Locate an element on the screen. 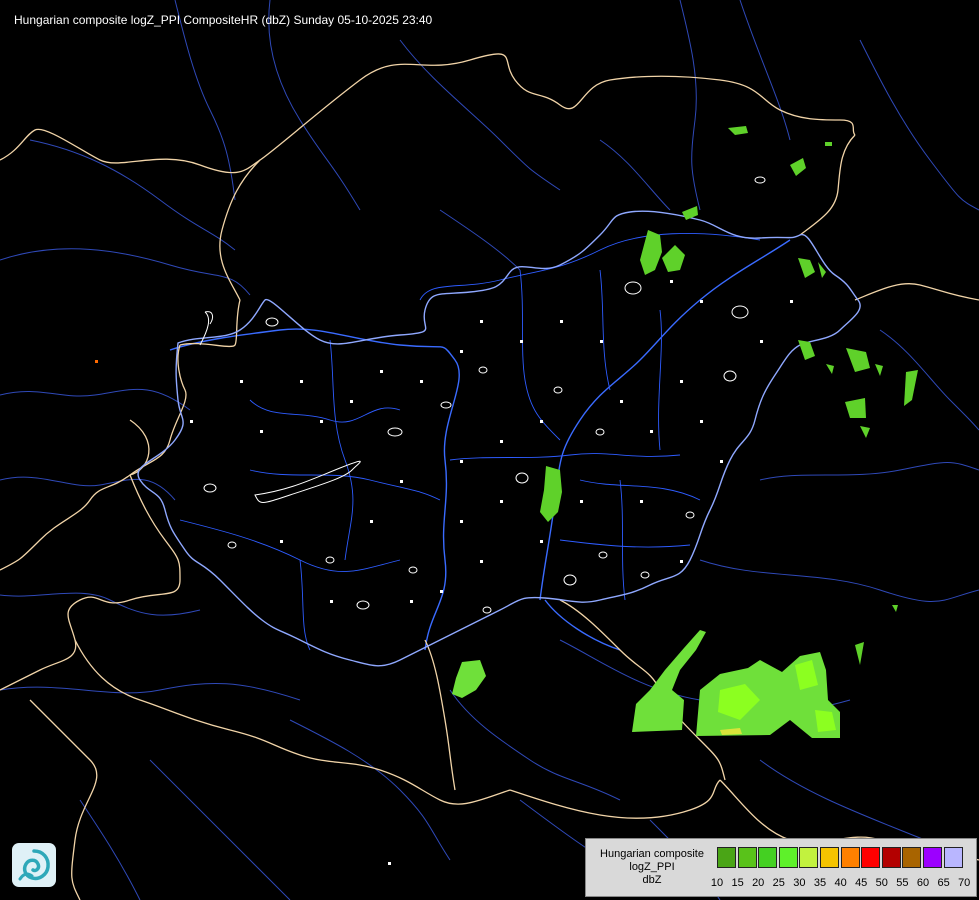 The image size is (979, 900). legend-tick-label: 70 is located at coordinates (964, 883).